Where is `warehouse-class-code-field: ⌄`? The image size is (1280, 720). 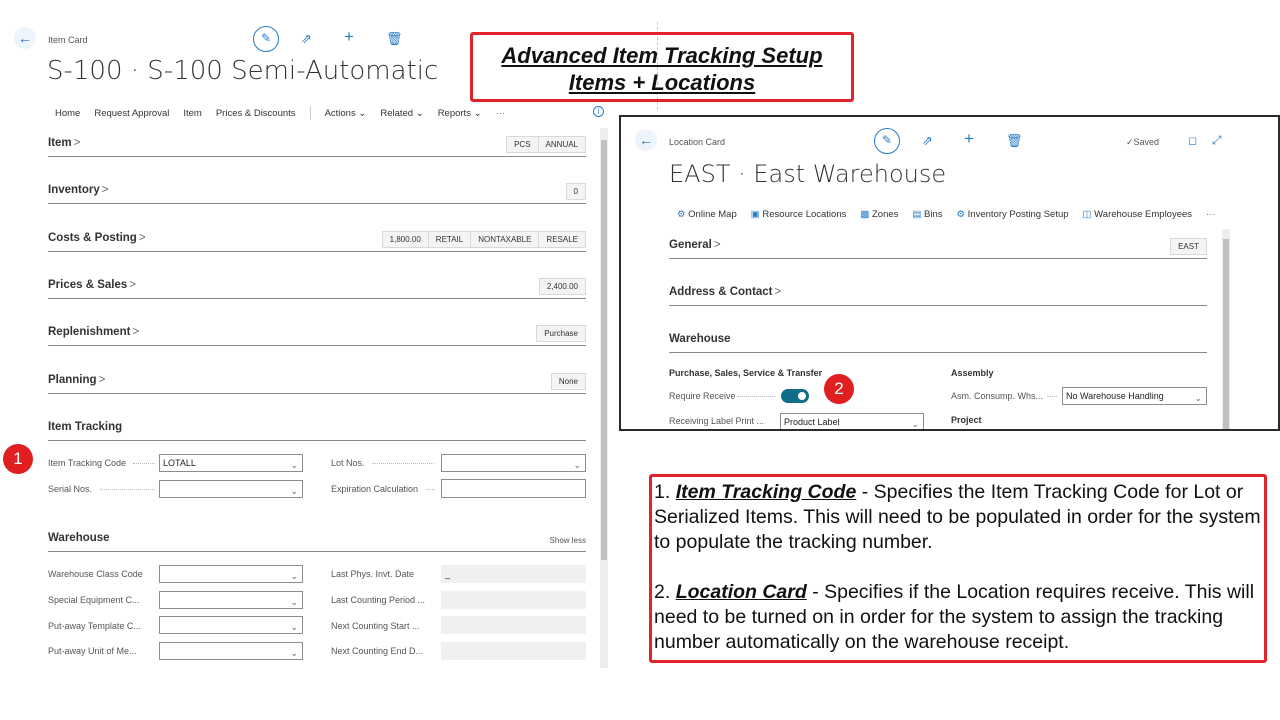
warehouse-class-code-field: ⌄ is located at coordinates (231, 574).